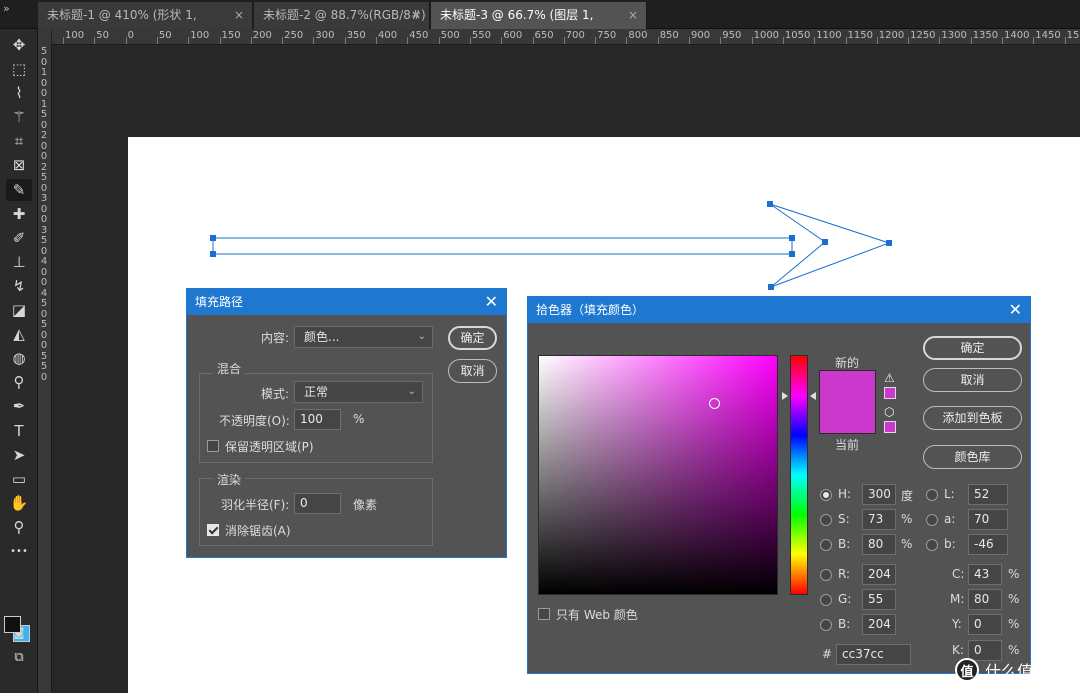 This screenshot has width=1080, height=693. I want to click on dialog-title: 拾色器（填充颜色）, so click(590, 310).